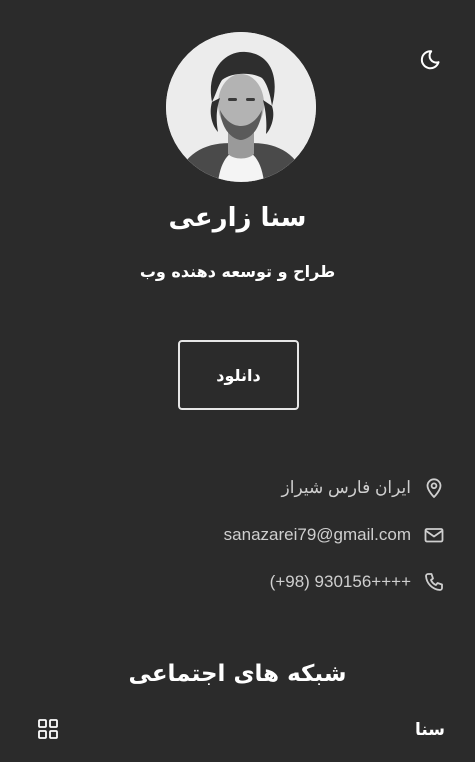 The height and width of the screenshot is (762, 475). I want to click on location-pin-icon, so click(434, 488).